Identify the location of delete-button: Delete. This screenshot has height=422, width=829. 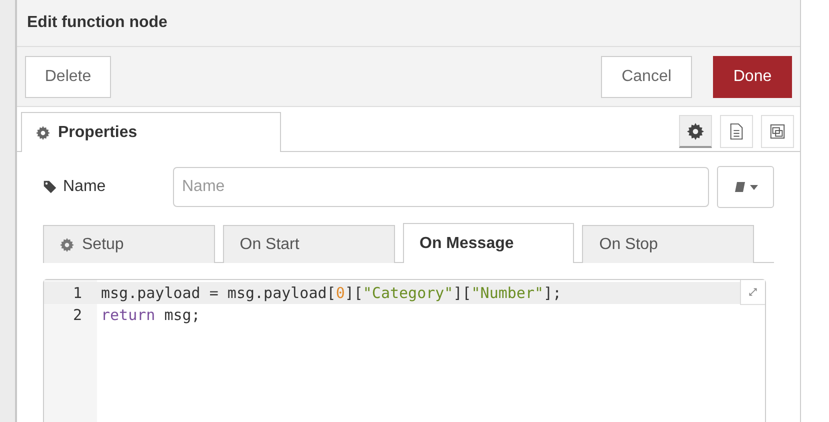
(68, 77).